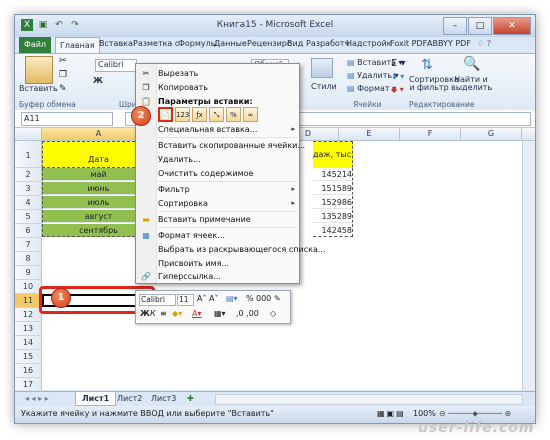 The height and width of the screenshot is (440, 550). Describe the element at coordinates (475, 414) in the screenshot. I see `zoom-slider: ⊖ ─────⬥───── ⊕` at that location.